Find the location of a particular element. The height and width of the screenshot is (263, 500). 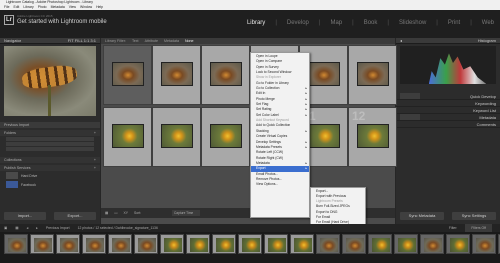

comments-label: Comments is located at coordinates (486, 124).